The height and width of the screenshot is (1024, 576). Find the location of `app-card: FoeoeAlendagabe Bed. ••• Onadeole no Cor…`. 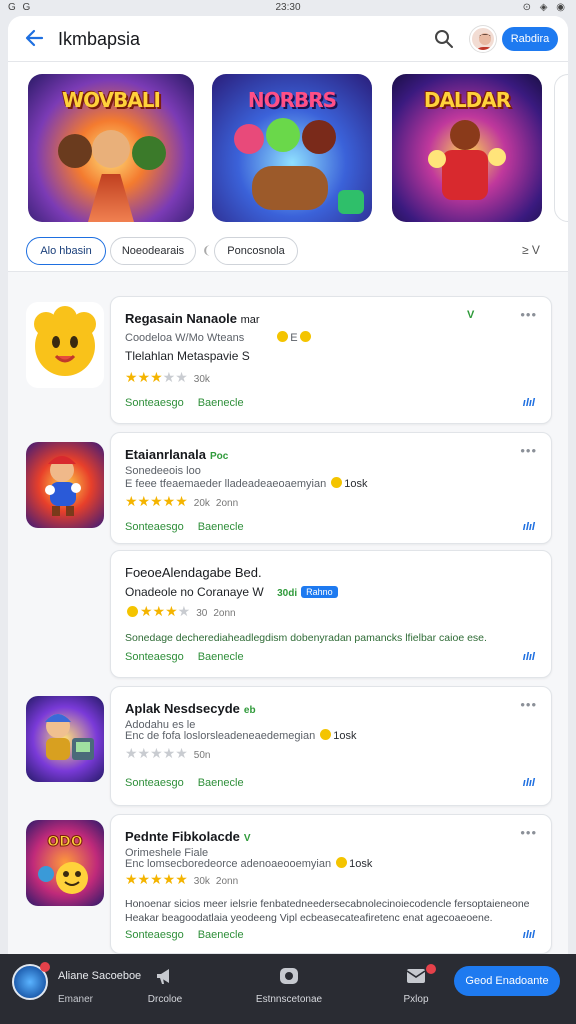

app-card: FoeoeAlendagabe Bed. ••• Onadeole no Cor… is located at coordinates (331, 614).